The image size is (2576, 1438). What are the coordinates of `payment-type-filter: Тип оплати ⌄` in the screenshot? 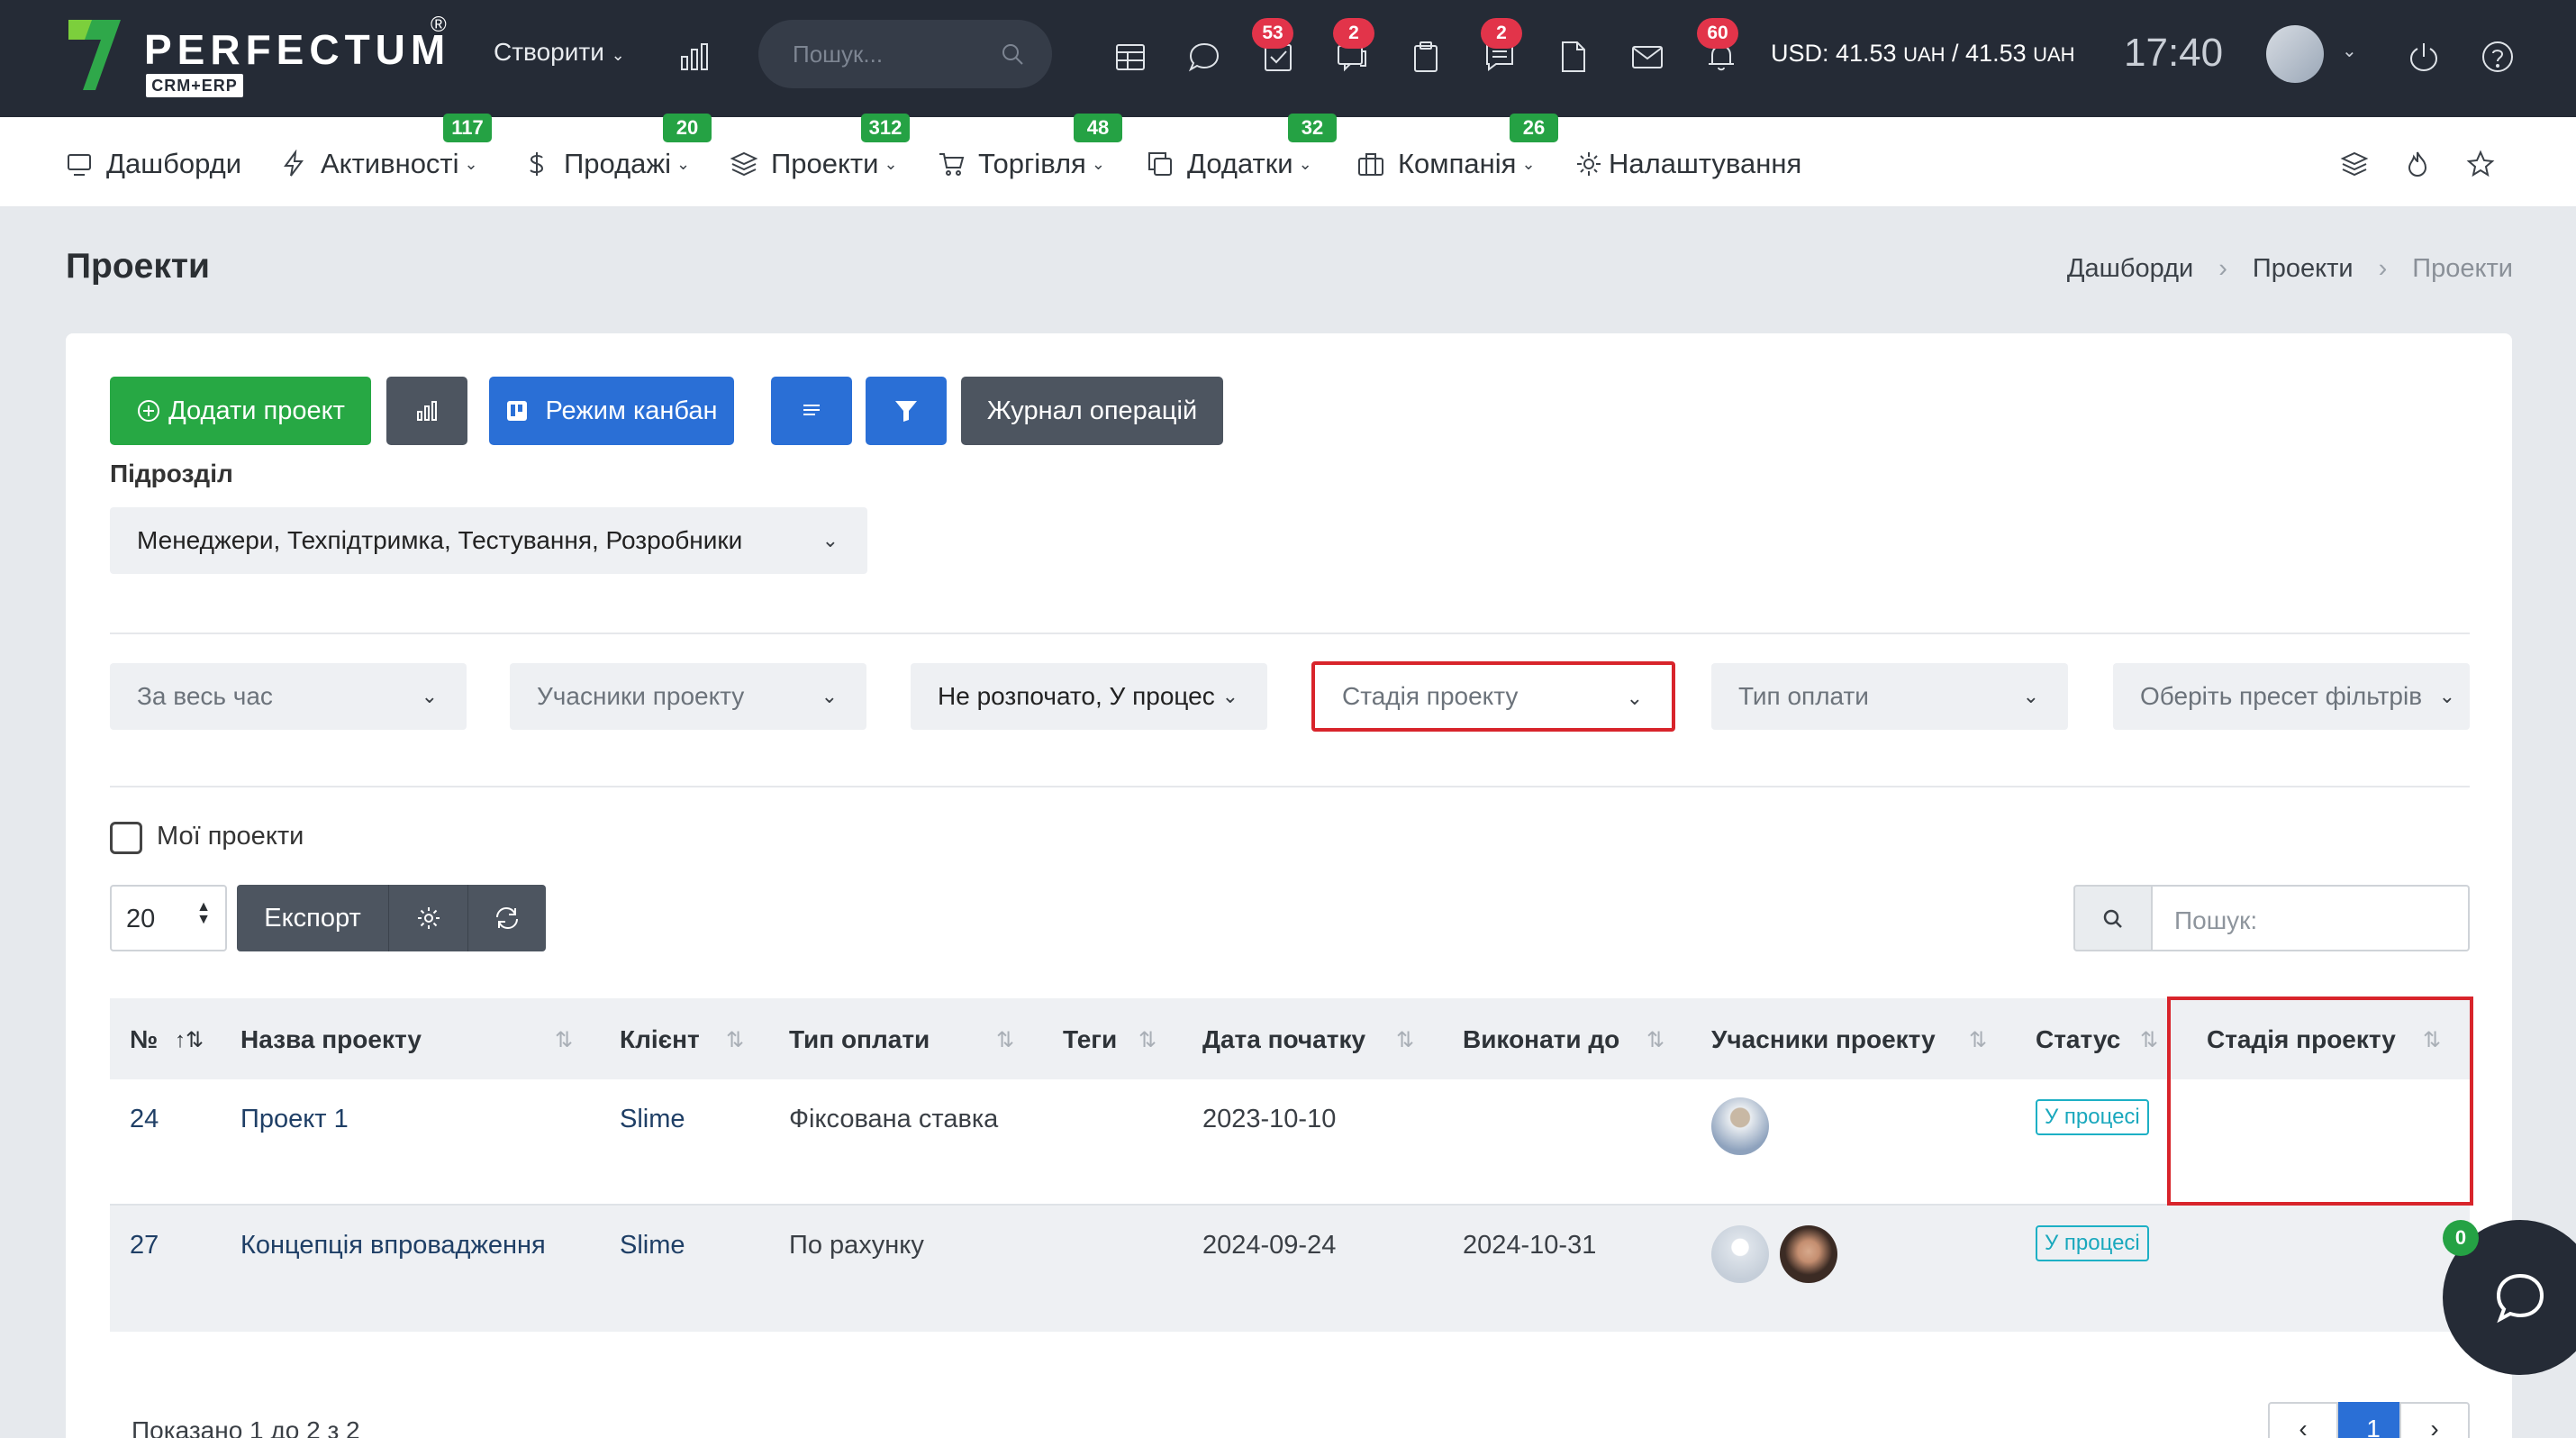 It's located at (1890, 696).